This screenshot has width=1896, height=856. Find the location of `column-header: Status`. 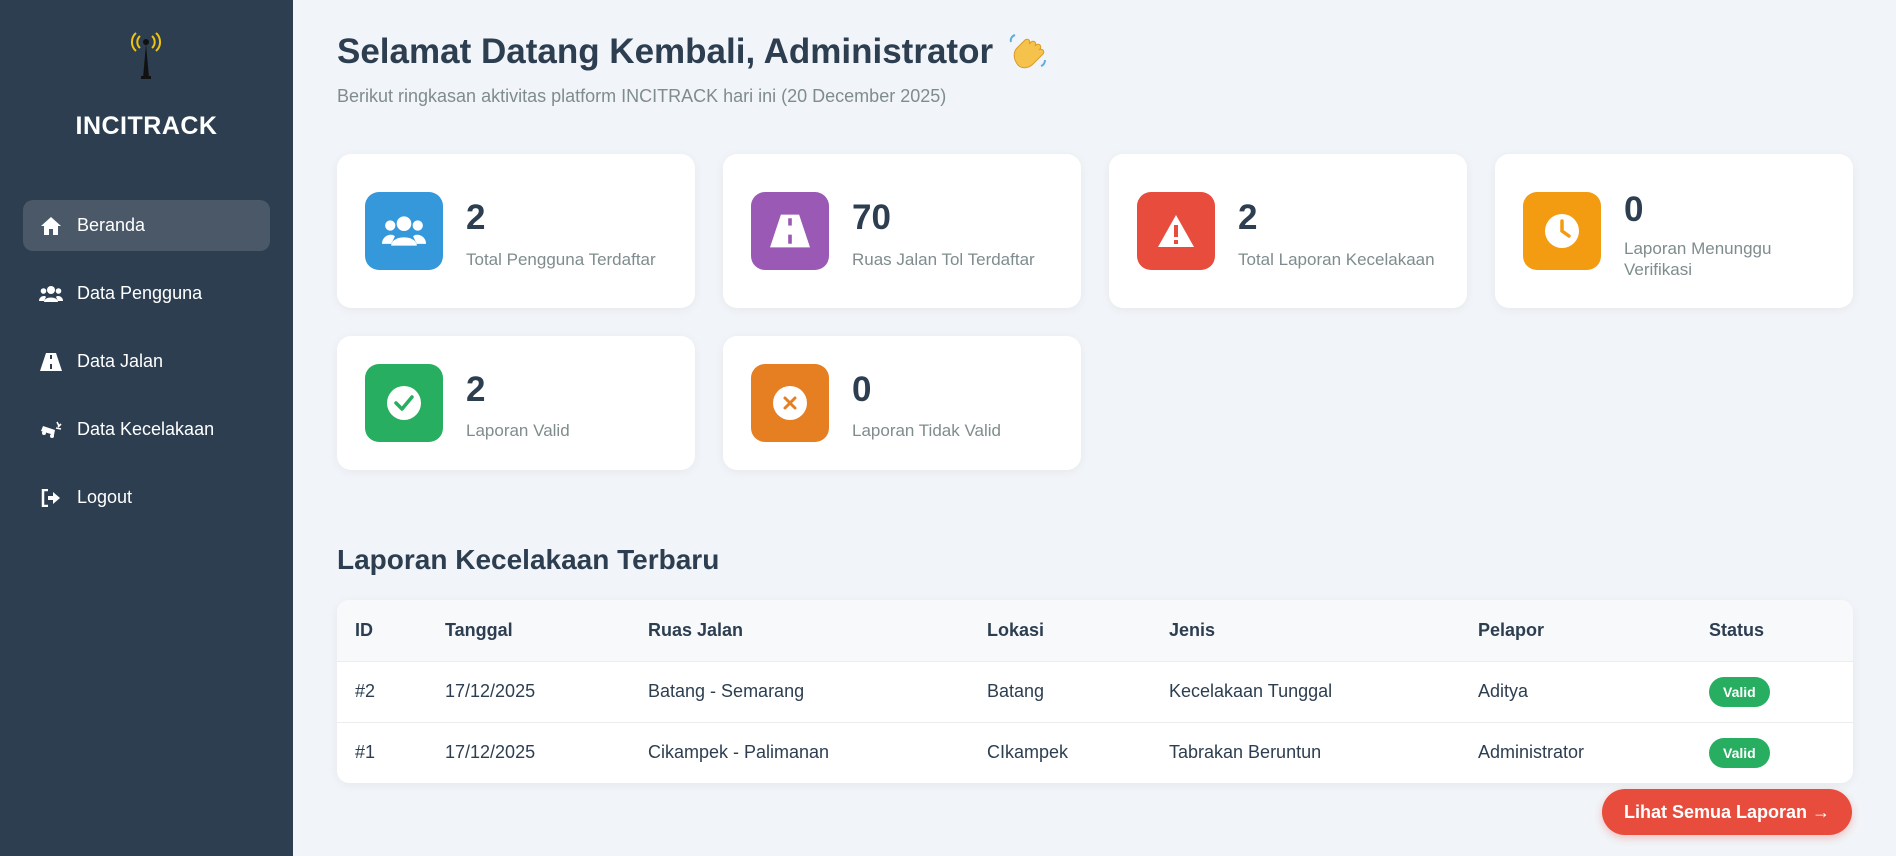

column-header: Status is located at coordinates (1772, 631).